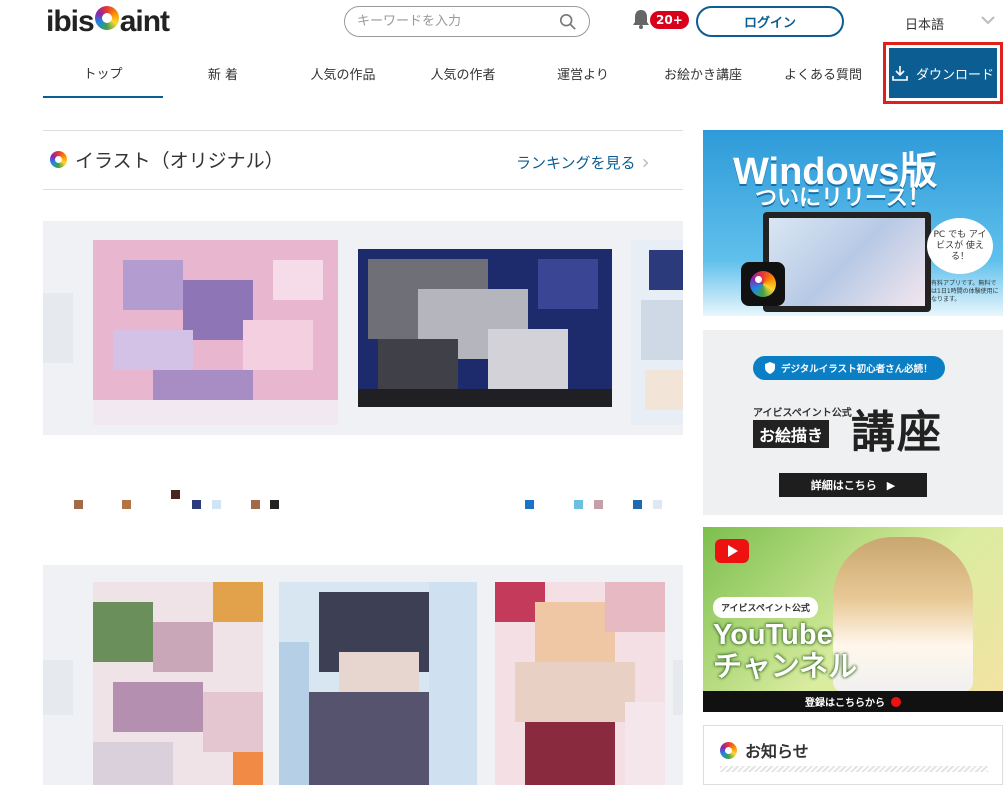  I want to click on bell-icon, so click(641, 19).